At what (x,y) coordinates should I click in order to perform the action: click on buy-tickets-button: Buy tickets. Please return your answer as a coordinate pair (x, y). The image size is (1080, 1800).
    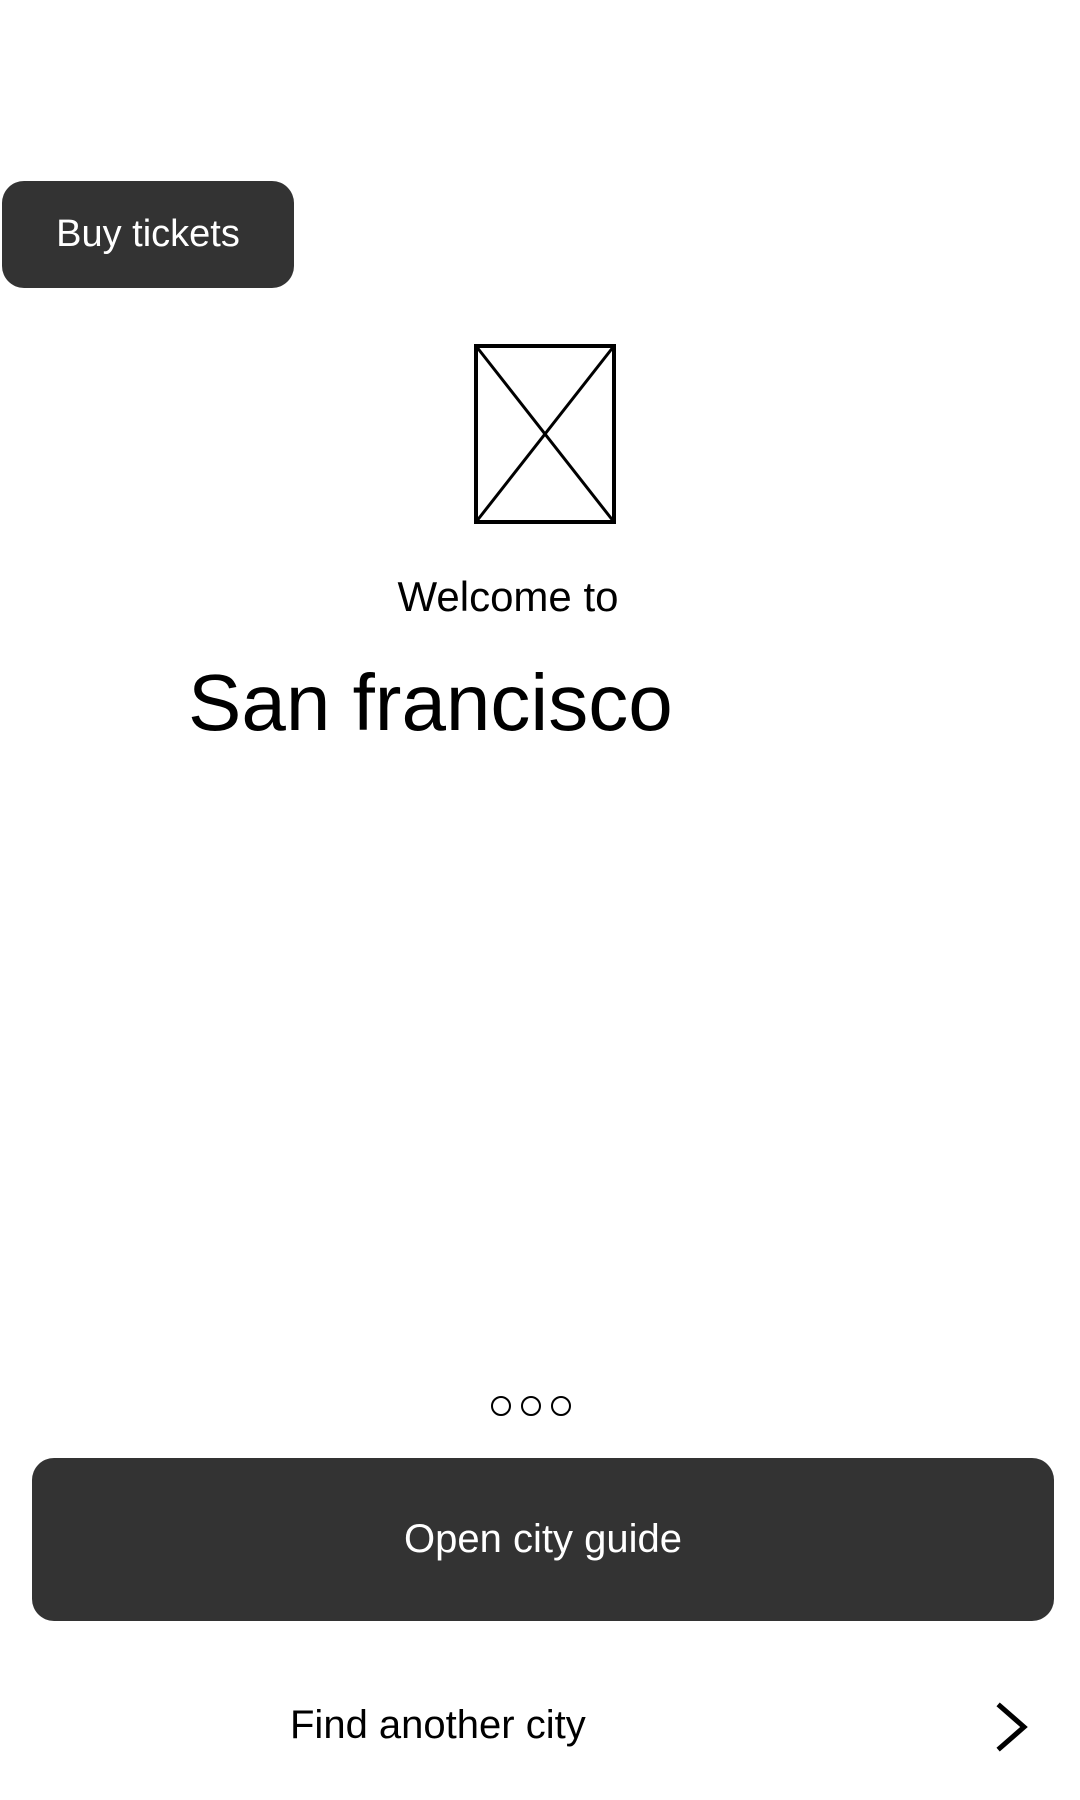
    Looking at the image, I should click on (148, 234).